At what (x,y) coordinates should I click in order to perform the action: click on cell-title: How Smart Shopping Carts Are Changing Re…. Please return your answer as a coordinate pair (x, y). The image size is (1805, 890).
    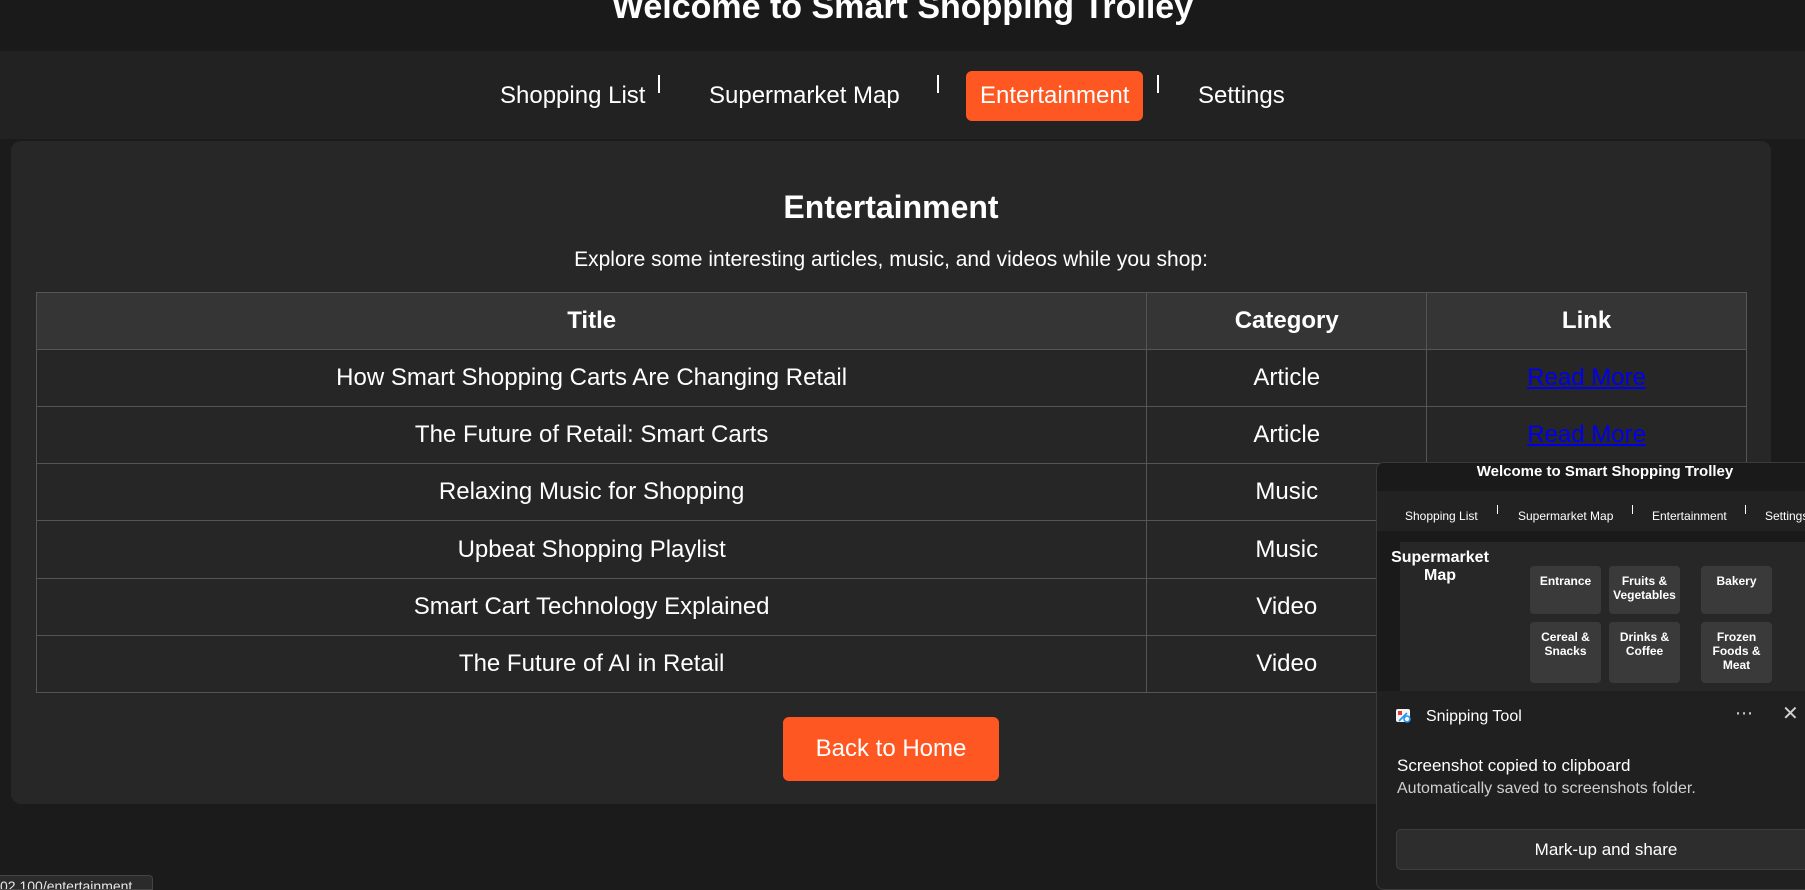
    Looking at the image, I should click on (591, 378).